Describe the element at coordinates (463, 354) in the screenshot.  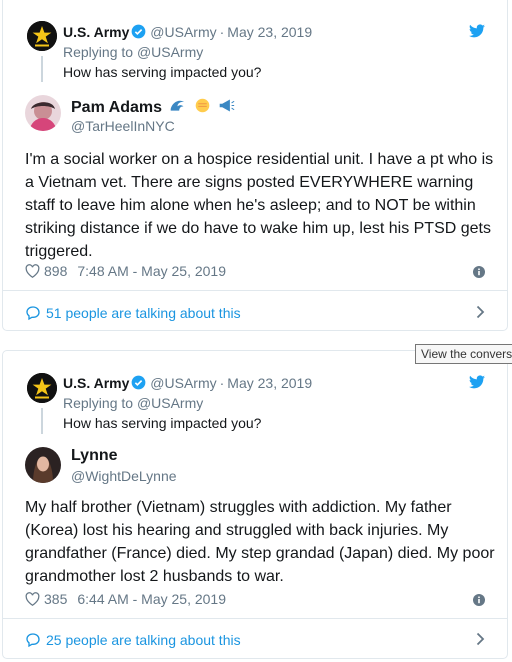
I see `view-conversation-tooltip: View the conversation` at that location.